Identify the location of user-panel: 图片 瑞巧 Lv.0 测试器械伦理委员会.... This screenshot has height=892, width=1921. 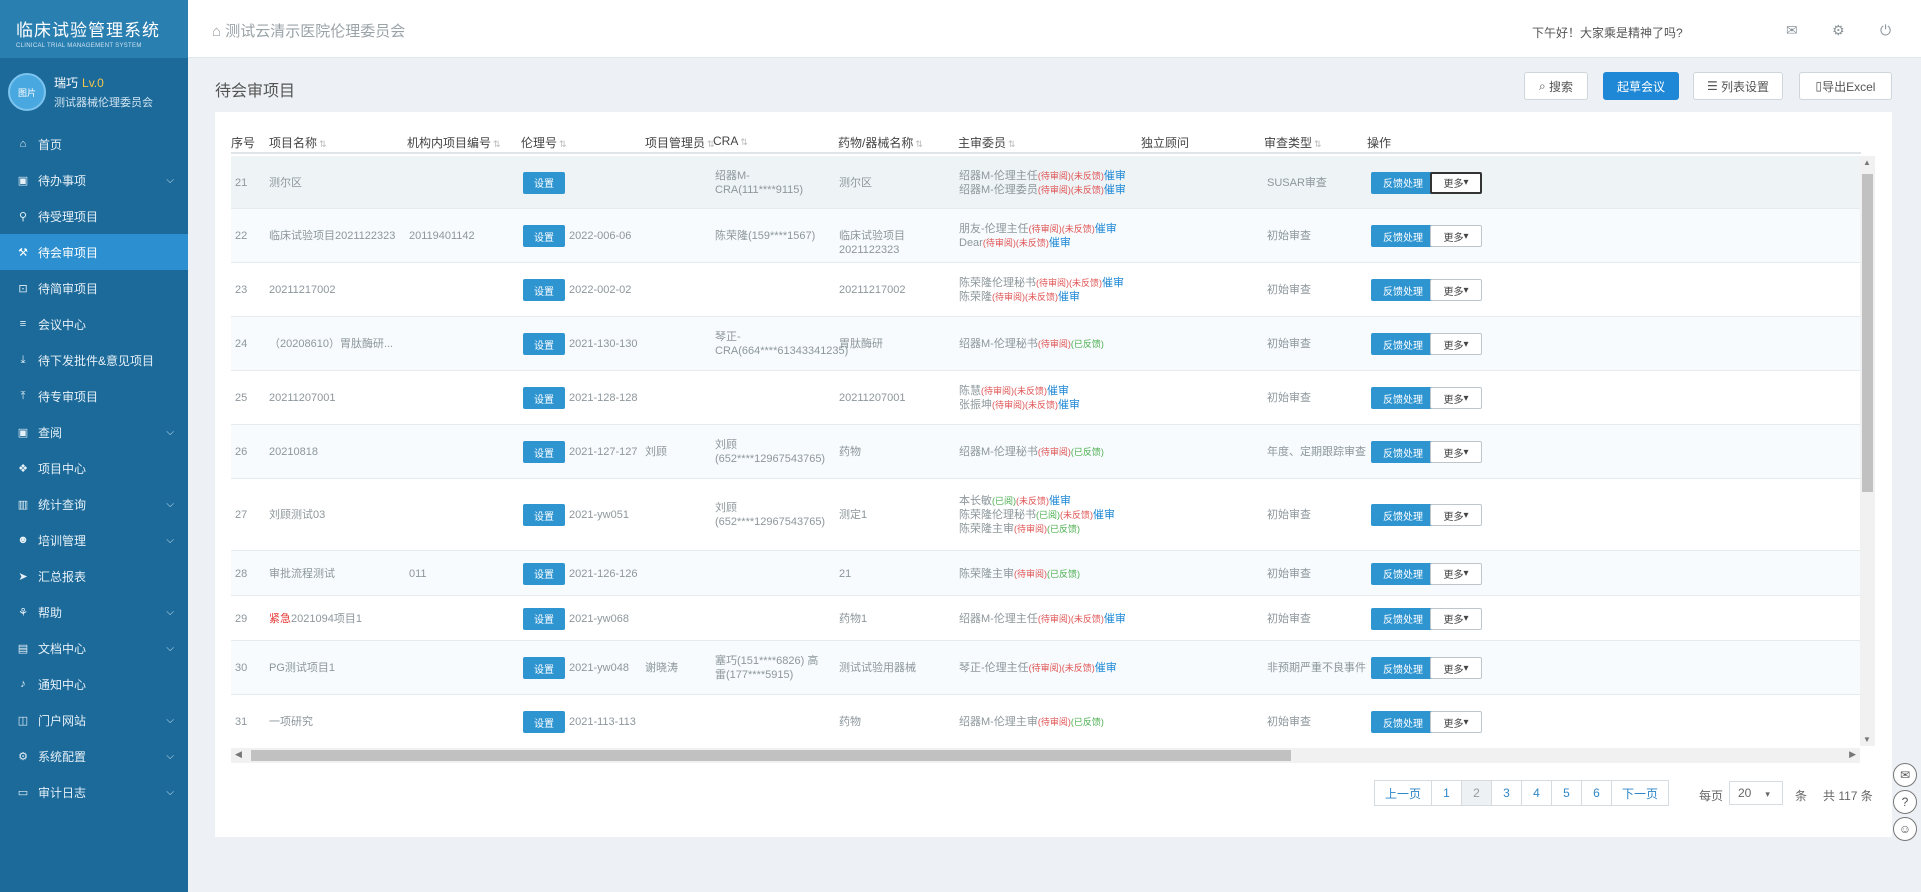
(94, 92).